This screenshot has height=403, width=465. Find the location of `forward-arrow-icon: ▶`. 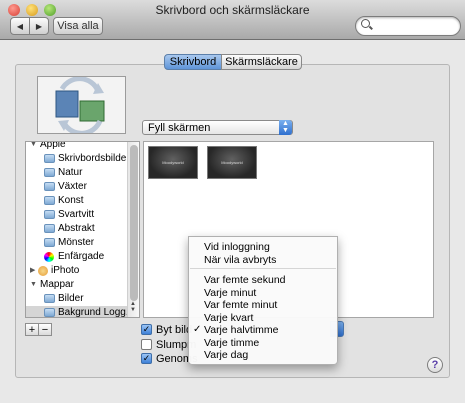

forward-arrow-icon: ▶ is located at coordinates (39, 26).